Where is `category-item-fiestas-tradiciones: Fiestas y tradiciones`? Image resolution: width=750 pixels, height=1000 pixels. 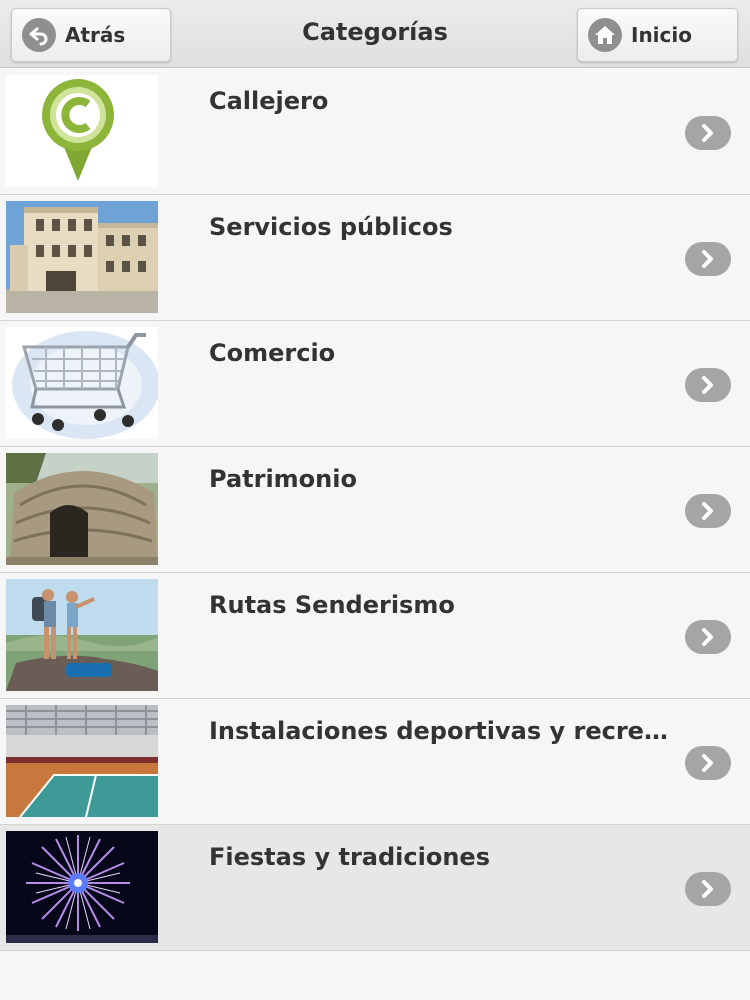
category-item-fiestas-tradiciones: Fiestas y tradiciones is located at coordinates (375, 888).